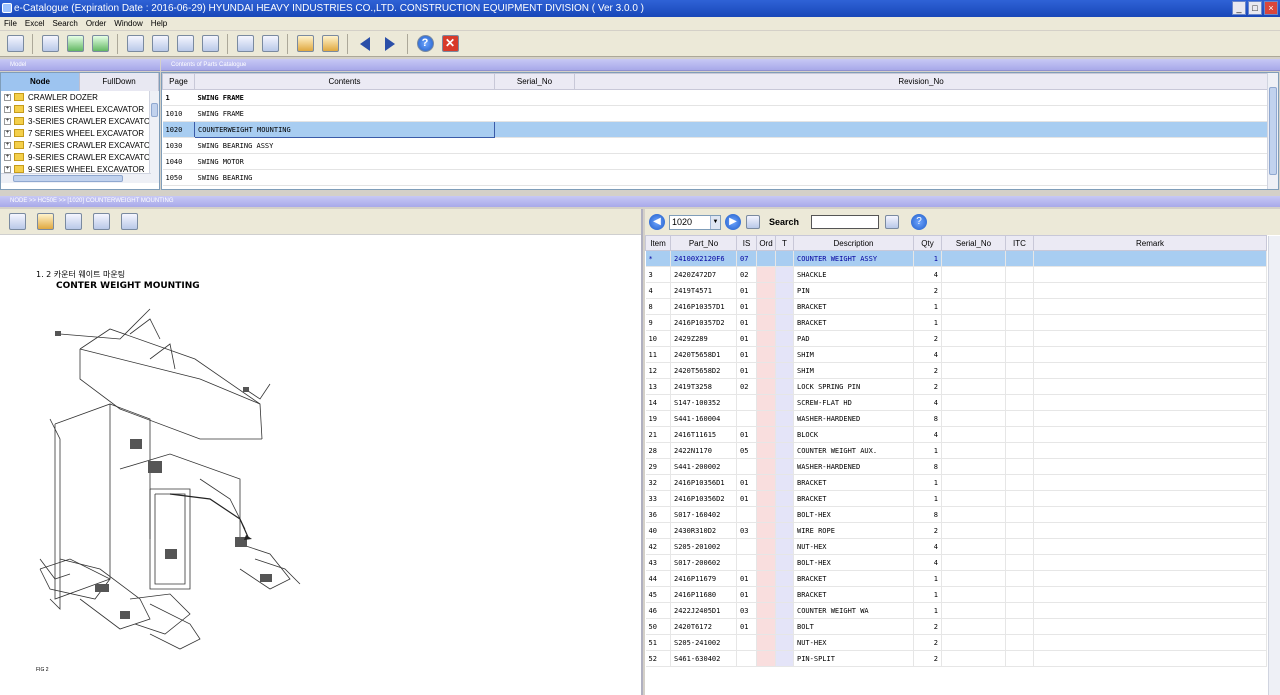 The image size is (1280, 695). What do you see at coordinates (80, 133) in the screenshot?
I see `tree-item: +7 SERIES WHEEL EXCAVATOR` at bounding box center [80, 133].